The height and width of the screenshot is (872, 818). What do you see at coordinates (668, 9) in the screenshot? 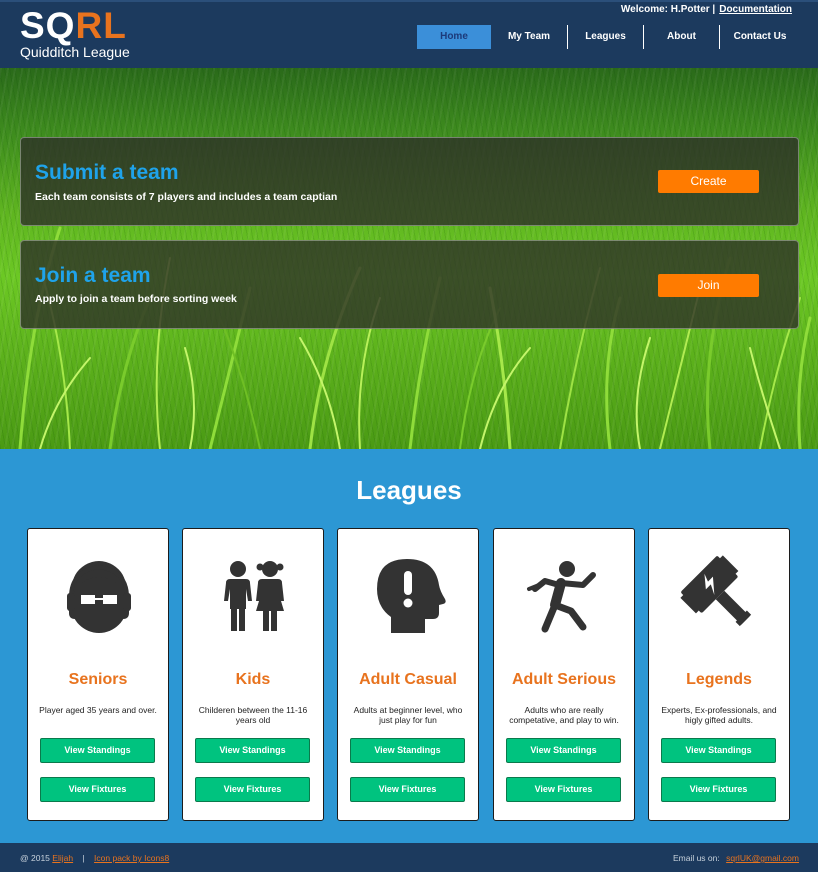
I see `welcome-text: Welcome: H.Potter |` at bounding box center [668, 9].